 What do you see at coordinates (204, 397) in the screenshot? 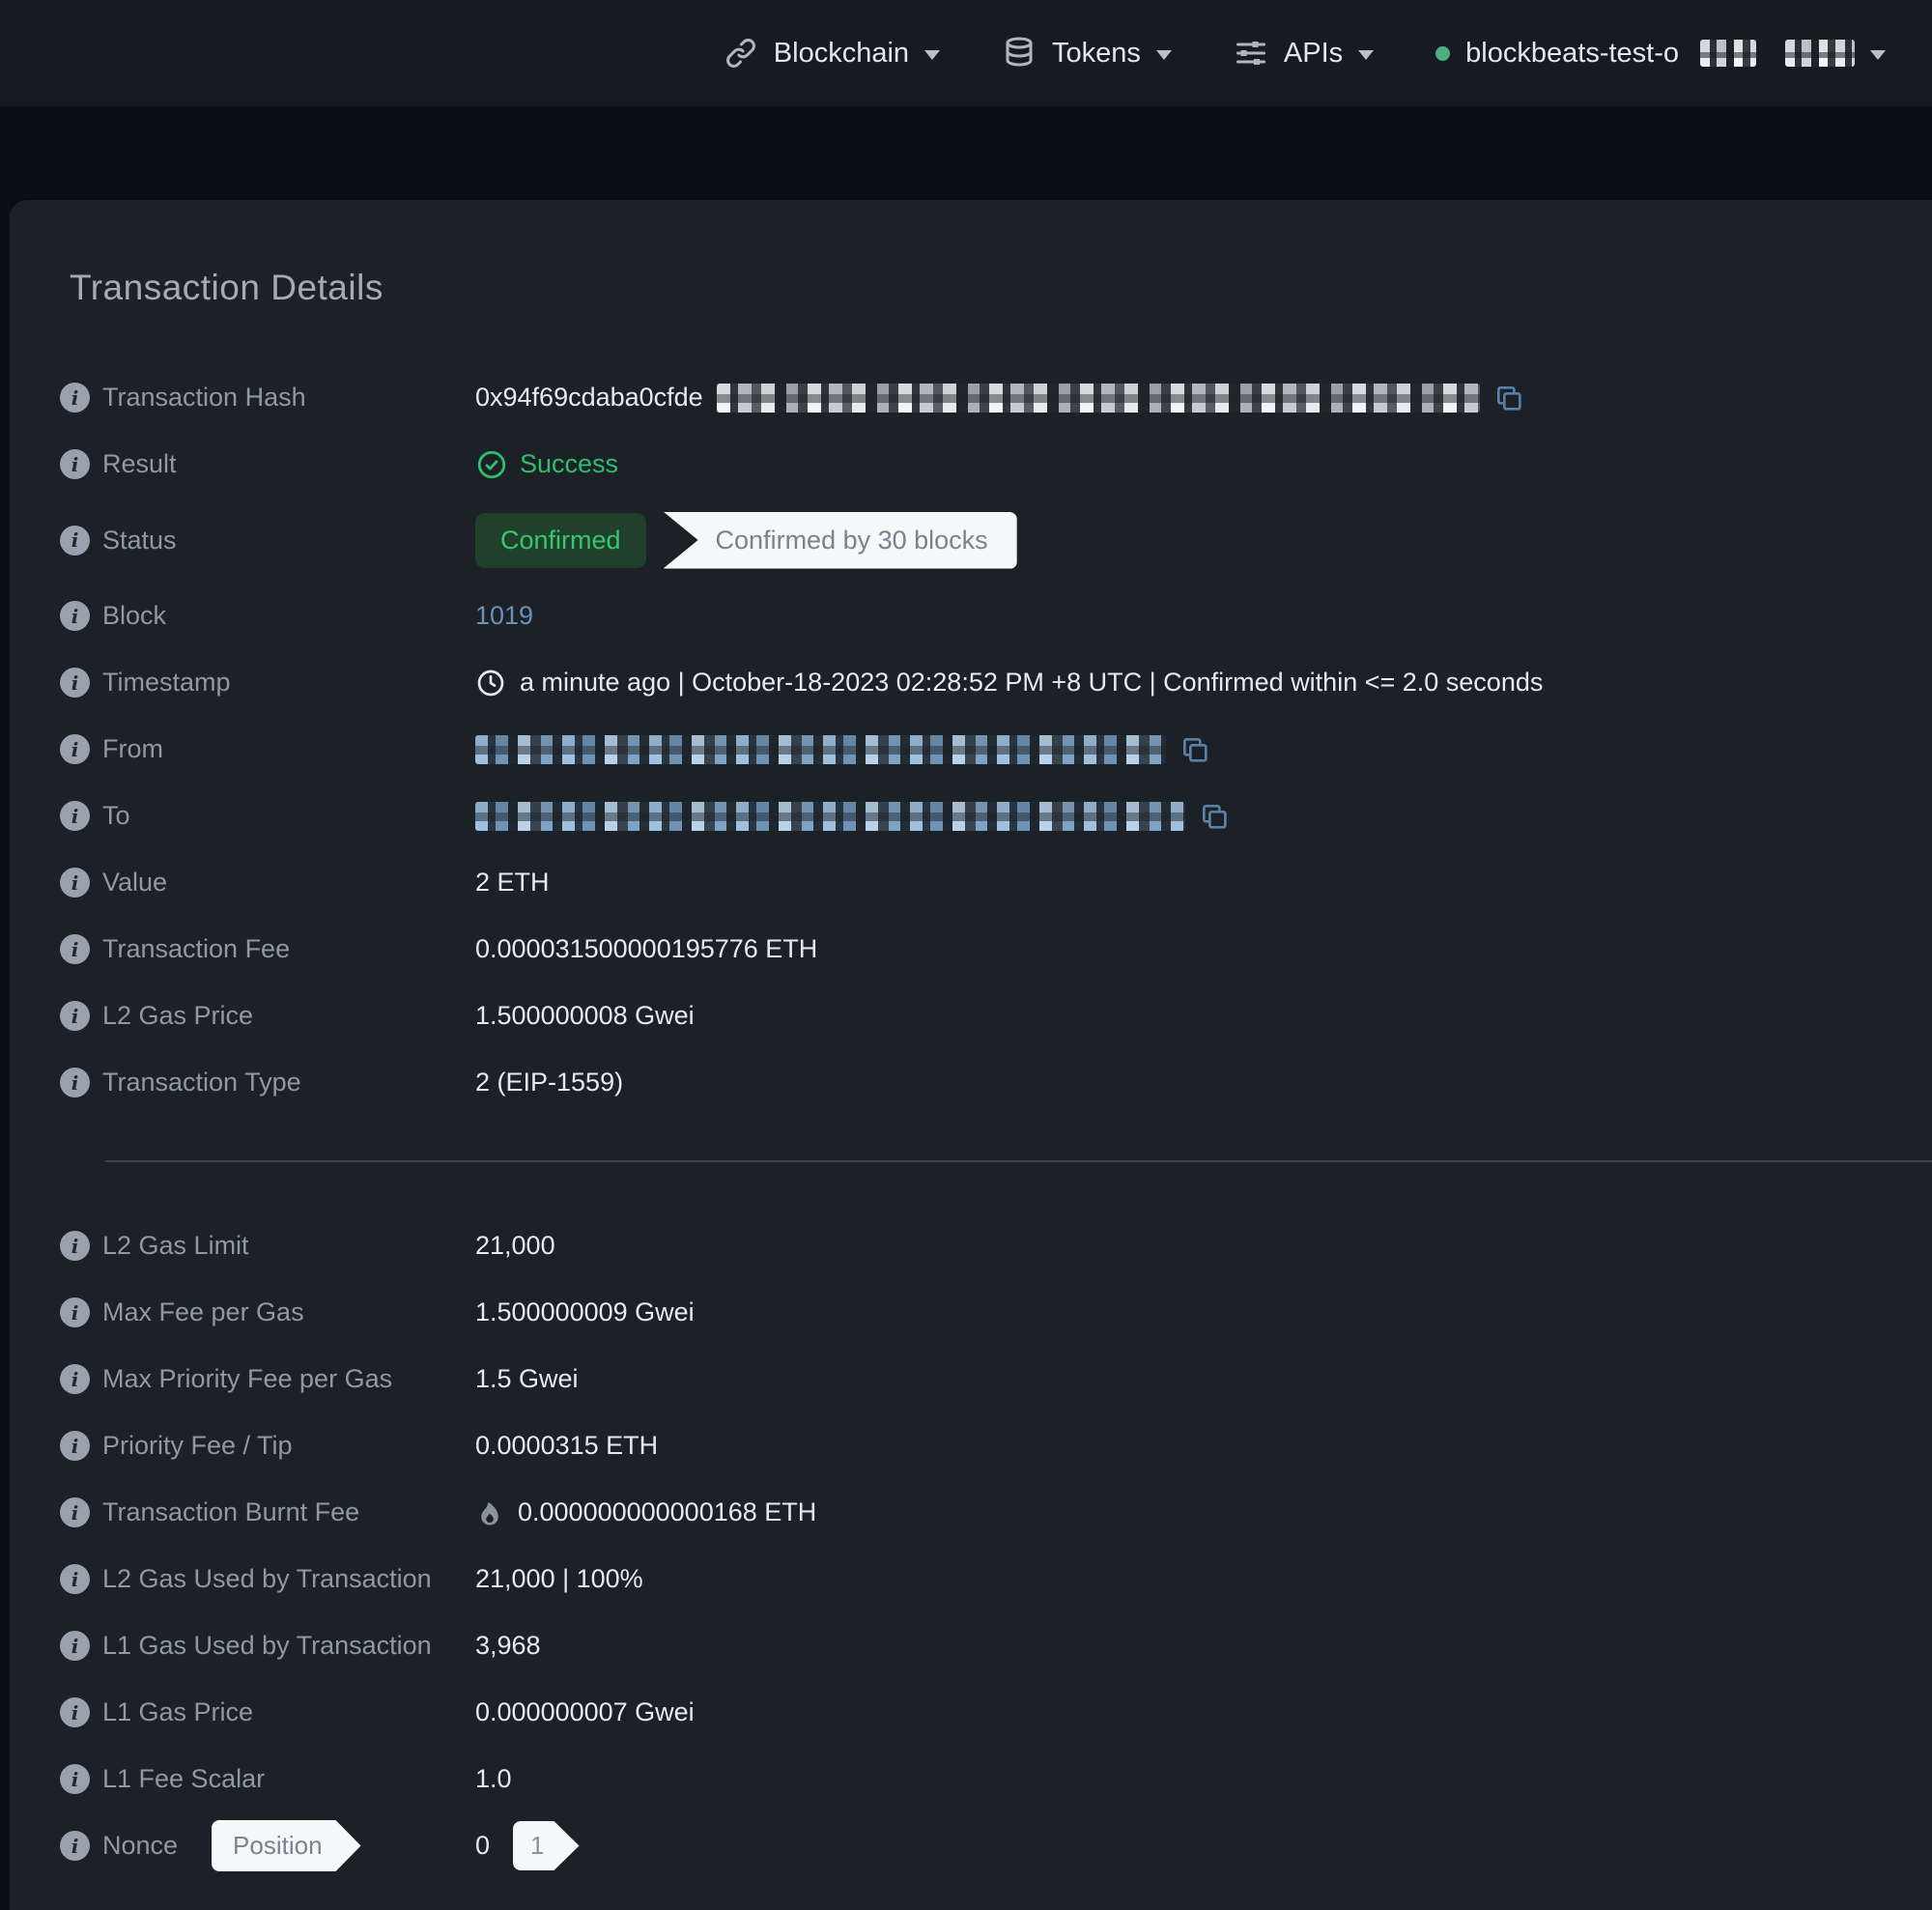
I see `row-label: Transaction Hash` at bounding box center [204, 397].